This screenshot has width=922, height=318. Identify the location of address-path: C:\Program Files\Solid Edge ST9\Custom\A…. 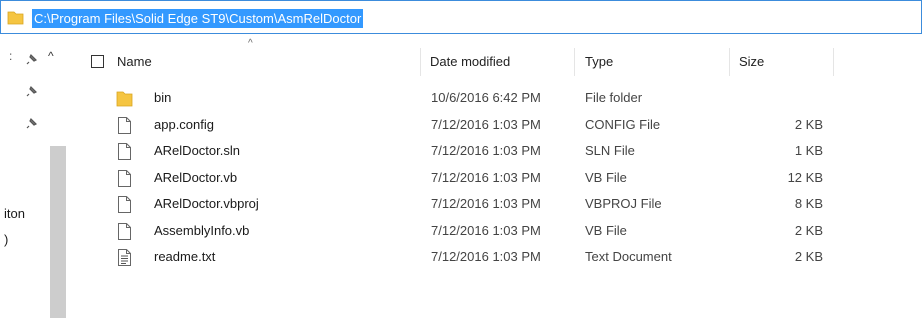
(198, 18).